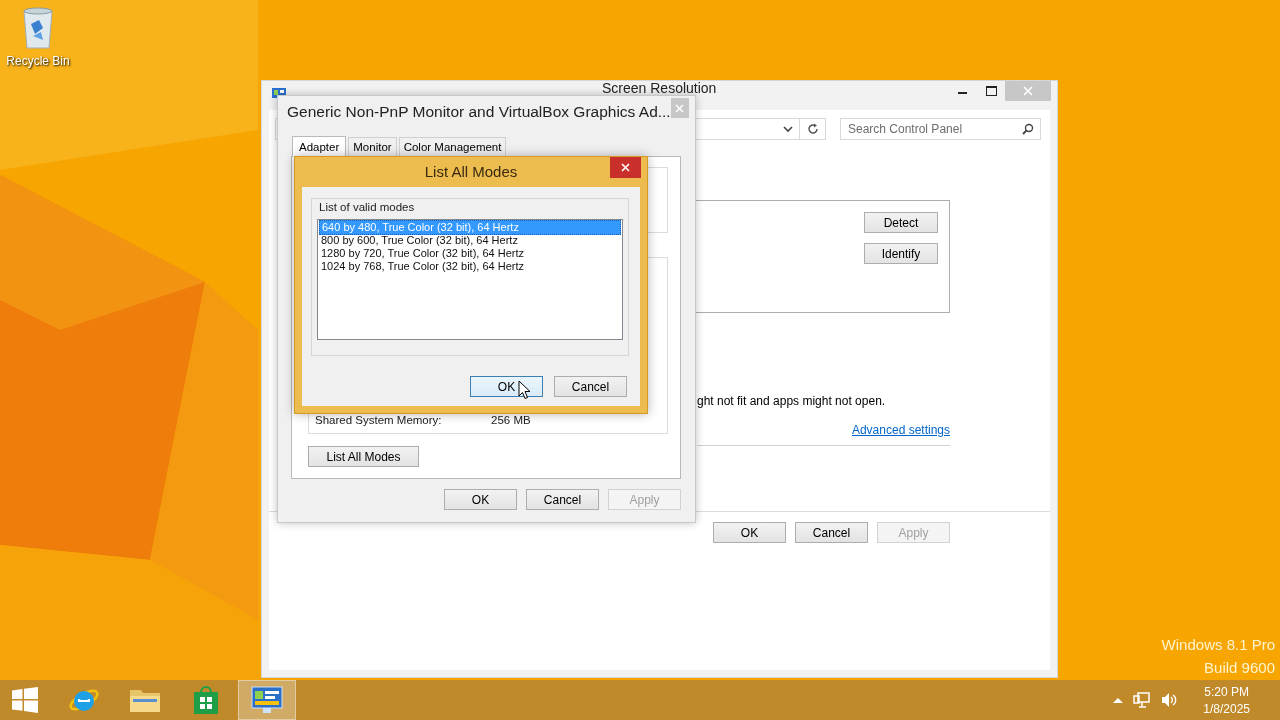  I want to click on side-button: Detect, so click(901, 222).